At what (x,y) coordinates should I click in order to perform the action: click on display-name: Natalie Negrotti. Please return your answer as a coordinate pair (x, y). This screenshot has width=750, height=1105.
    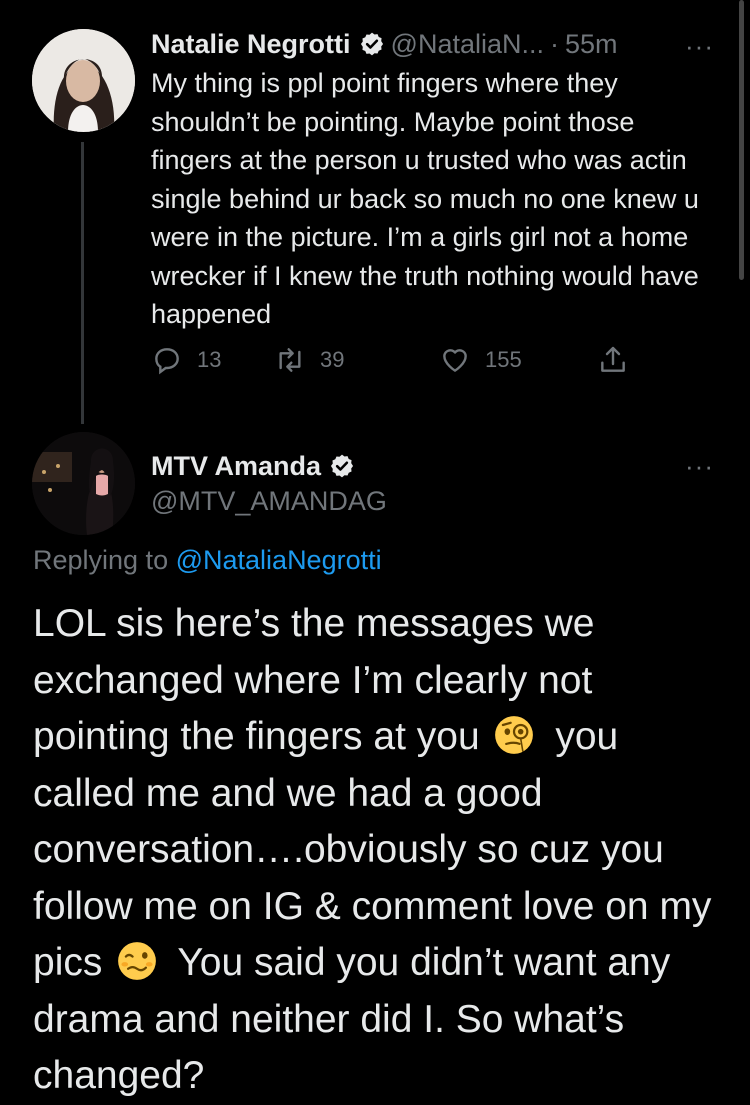
    Looking at the image, I should click on (251, 44).